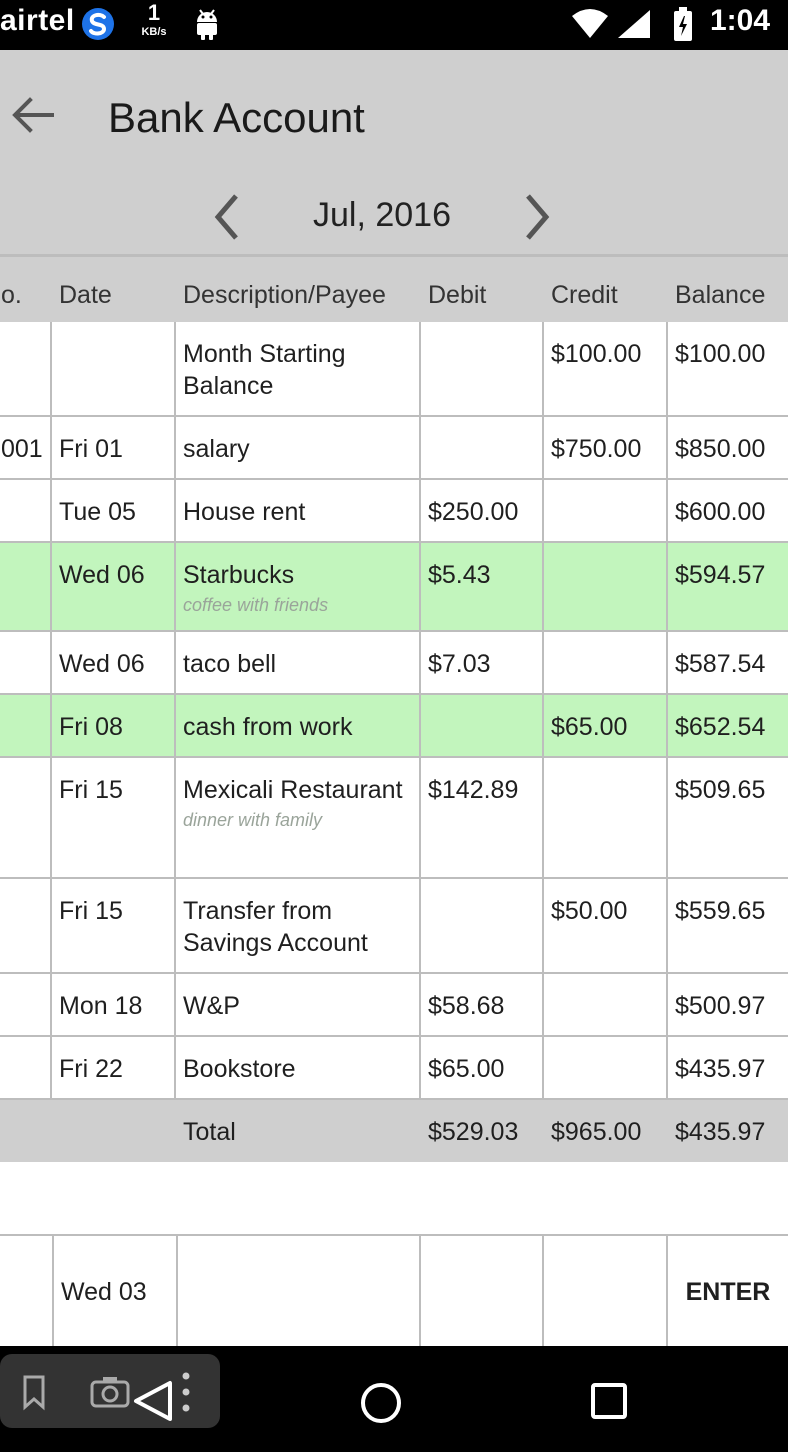 The height and width of the screenshot is (1452, 788). Describe the element at coordinates (728, 1291) in the screenshot. I see `enter-button: ENTER` at that location.